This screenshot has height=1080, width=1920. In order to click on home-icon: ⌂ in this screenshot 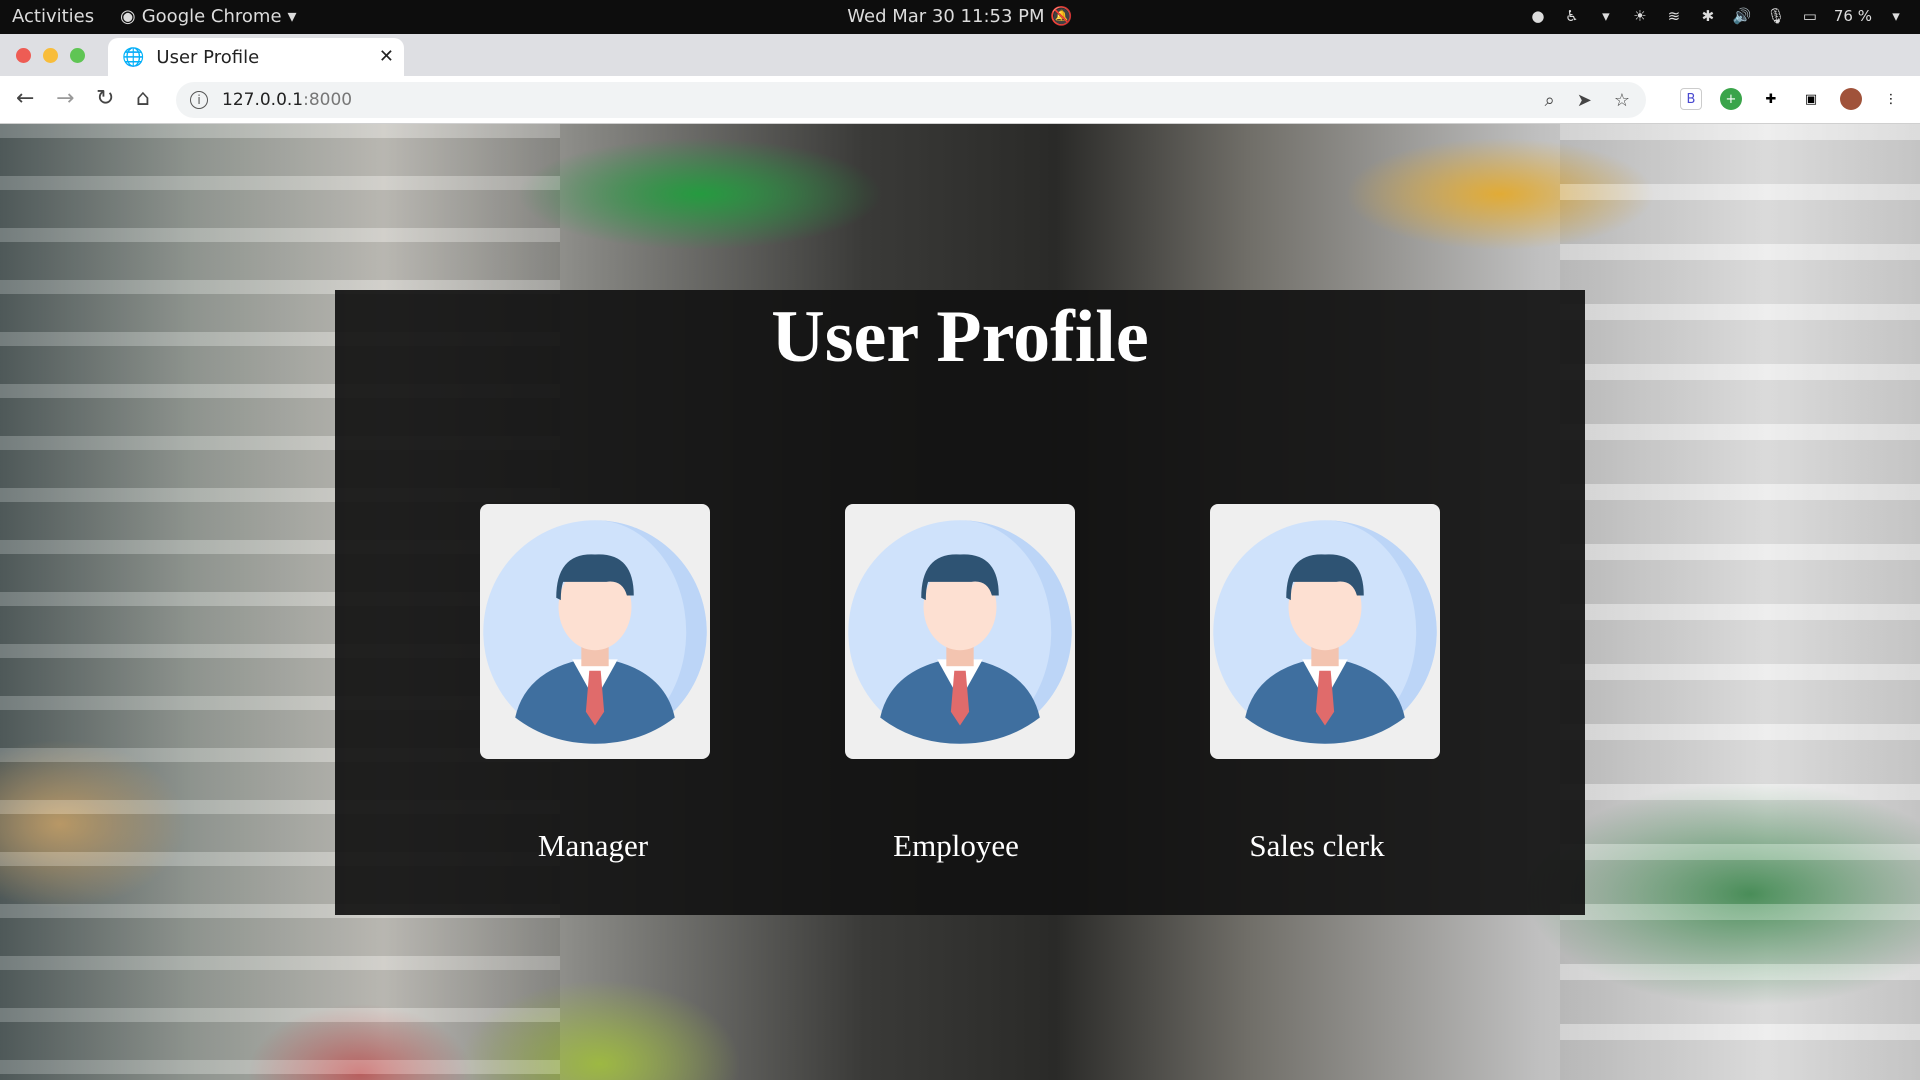, I will do `click(143, 98)`.